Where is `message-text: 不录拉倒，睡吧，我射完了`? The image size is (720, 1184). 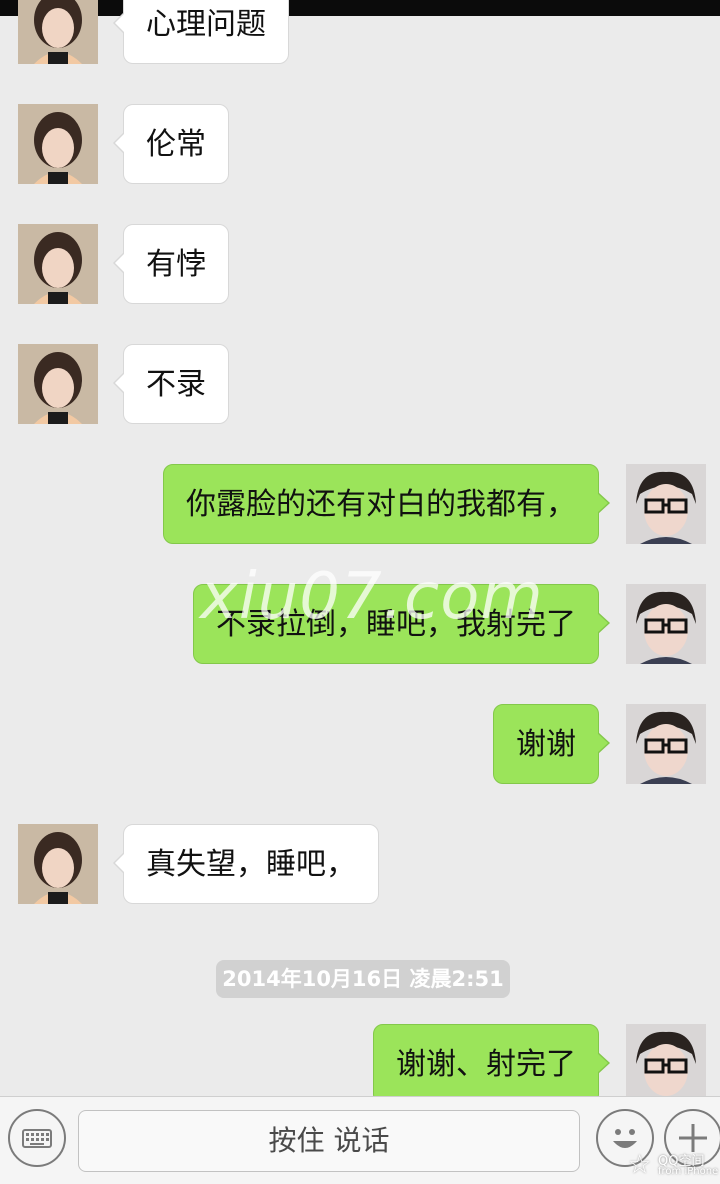 message-text: 不录拉倒，睡吧，我射完了 is located at coordinates (396, 624).